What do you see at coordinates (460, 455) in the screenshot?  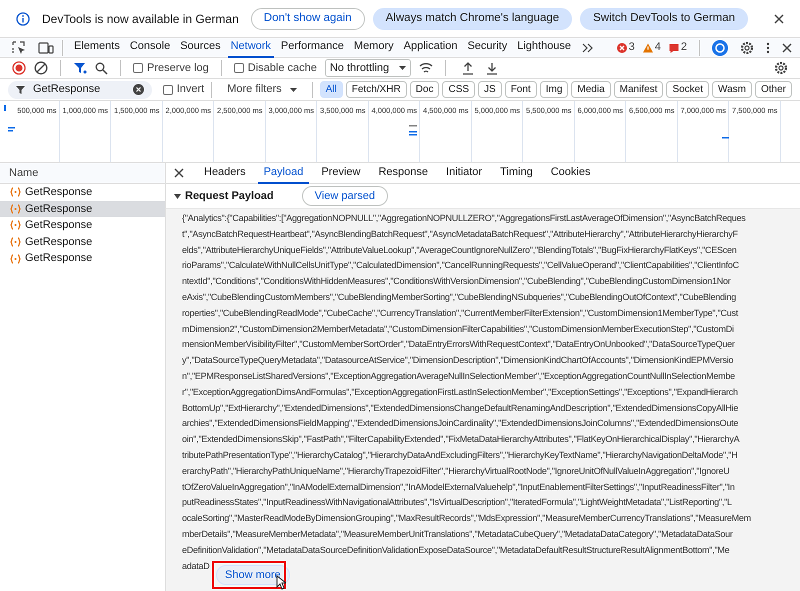 I see `payload-text-line: tributePathPresentationType","HierarchyCatalog","HierarchyDataAndExcludingFilters","HierarchyKeyTextName","HierarchyNavigationDeltaMode","H` at bounding box center [460, 455].